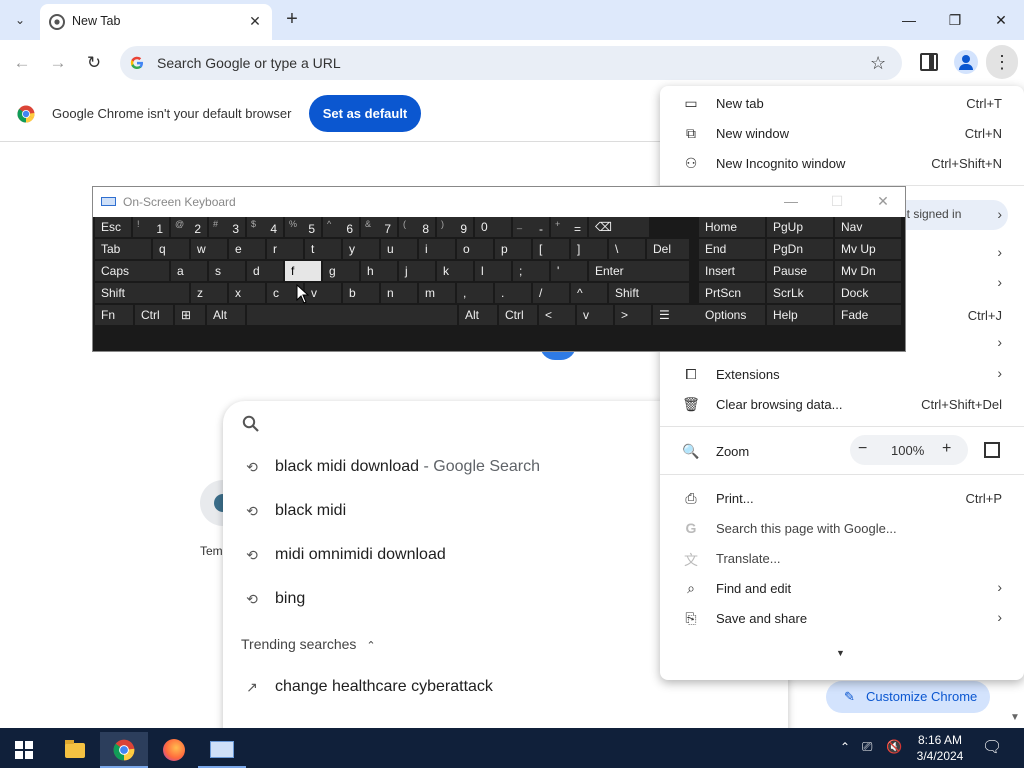  What do you see at coordinates (209, 293) in the screenshot?
I see `osk-key: z` at bounding box center [209, 293].